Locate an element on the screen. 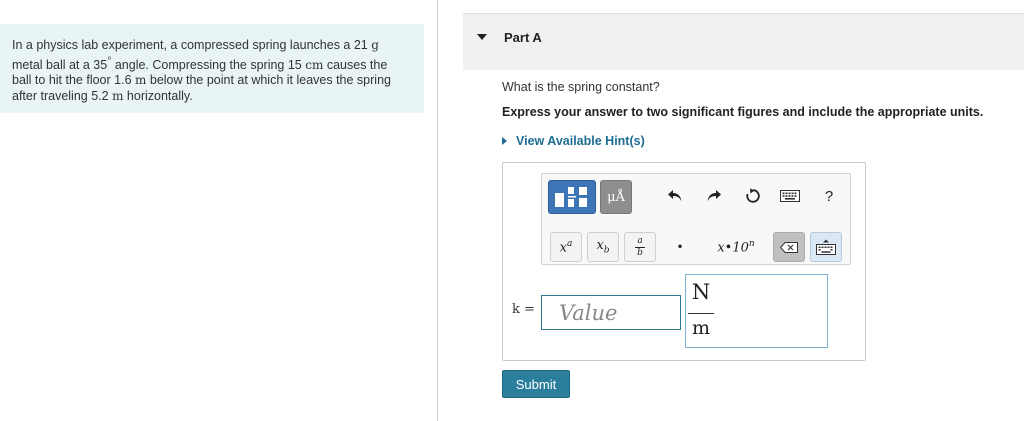  templates-icon is located at coordinates (571, 197).